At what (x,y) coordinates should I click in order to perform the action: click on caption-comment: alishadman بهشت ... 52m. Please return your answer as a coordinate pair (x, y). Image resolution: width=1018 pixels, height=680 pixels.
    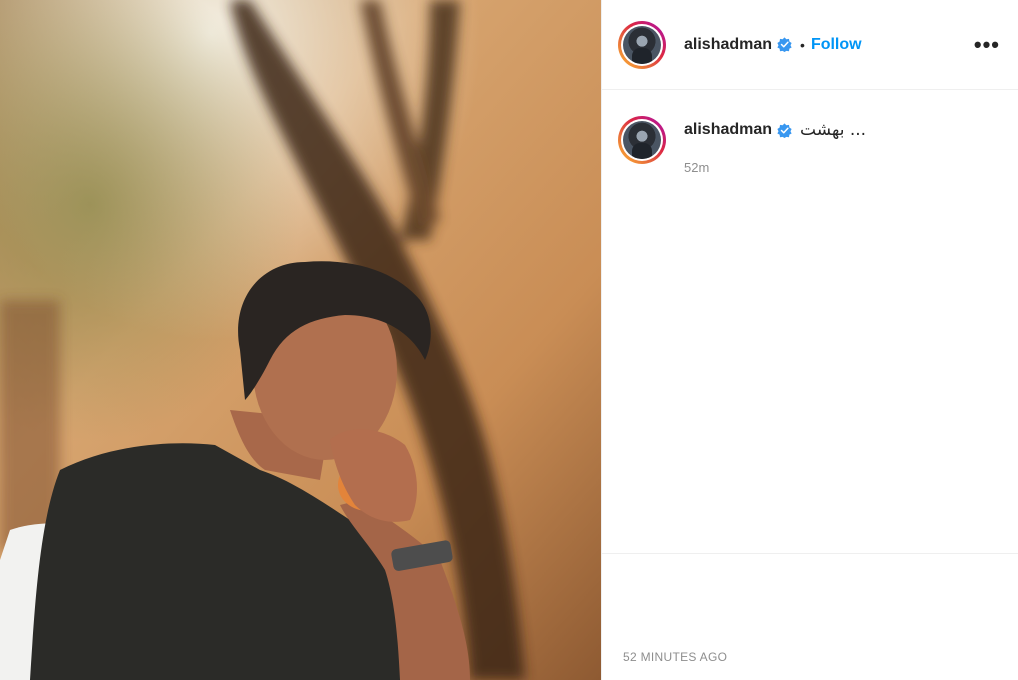
    Looking at the image, I should click on (810, 132).